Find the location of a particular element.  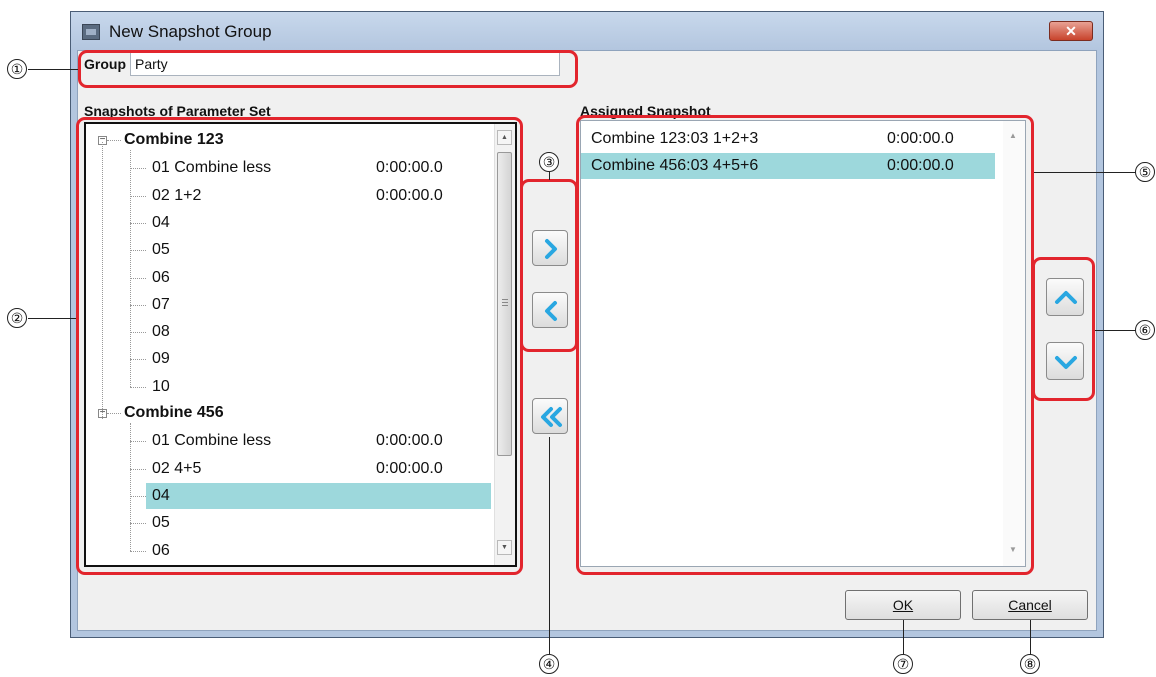

callout-number-1: ① is located at coordinates (17, 69).